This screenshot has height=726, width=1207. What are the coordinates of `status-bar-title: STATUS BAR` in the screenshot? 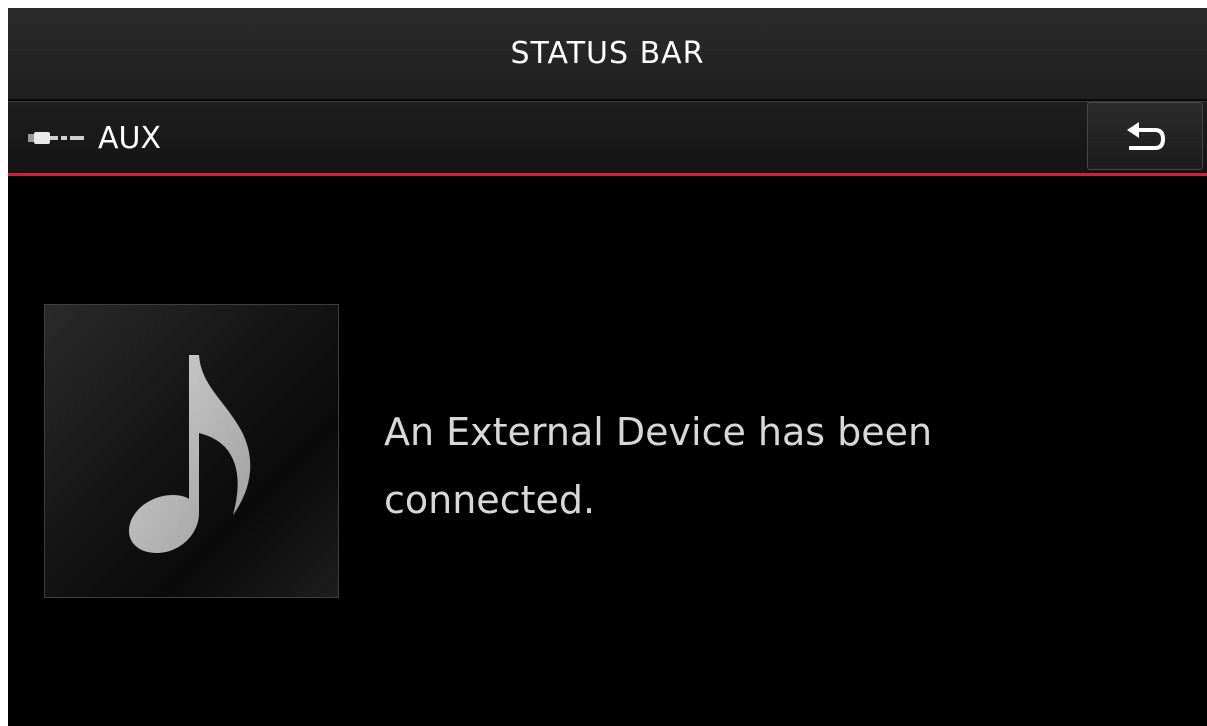 It's located at (607, 53).